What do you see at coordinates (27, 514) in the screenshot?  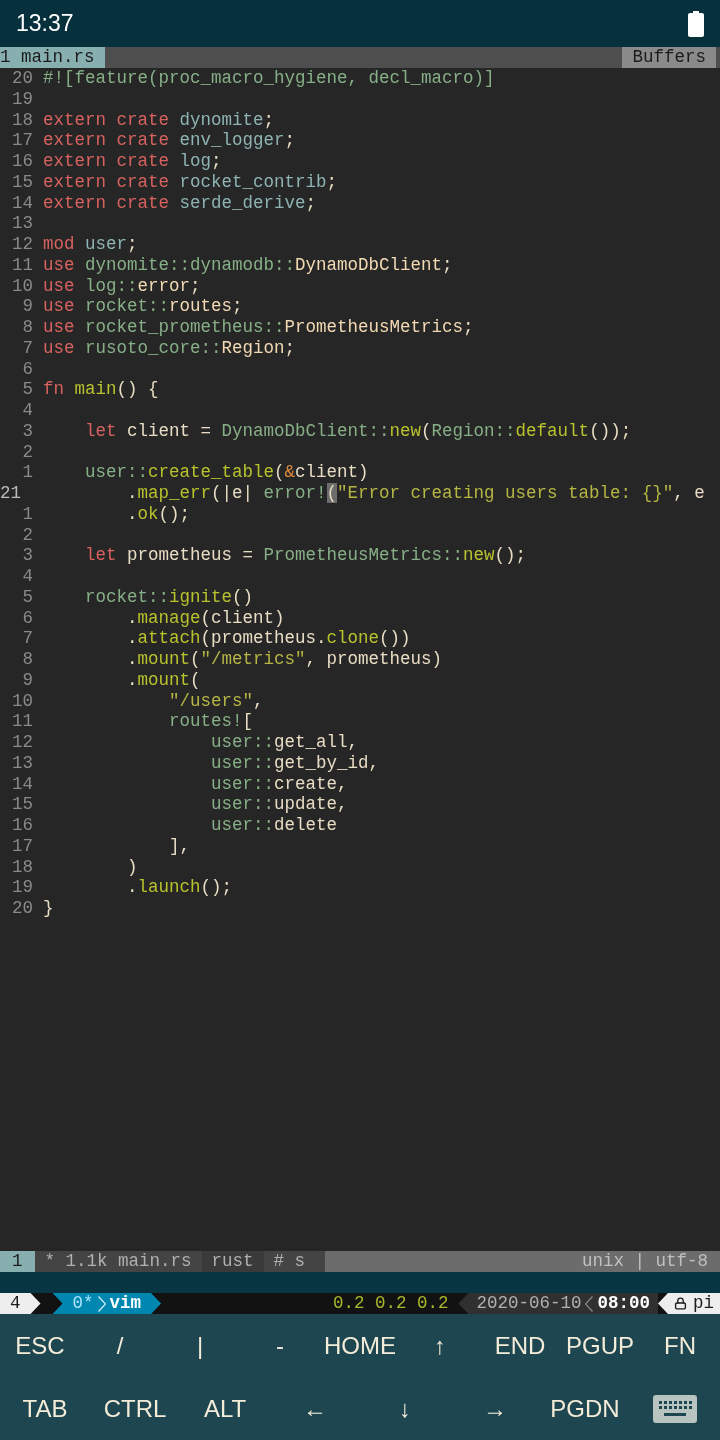 I see `line-number: 1` at bounding box center [27, 514].